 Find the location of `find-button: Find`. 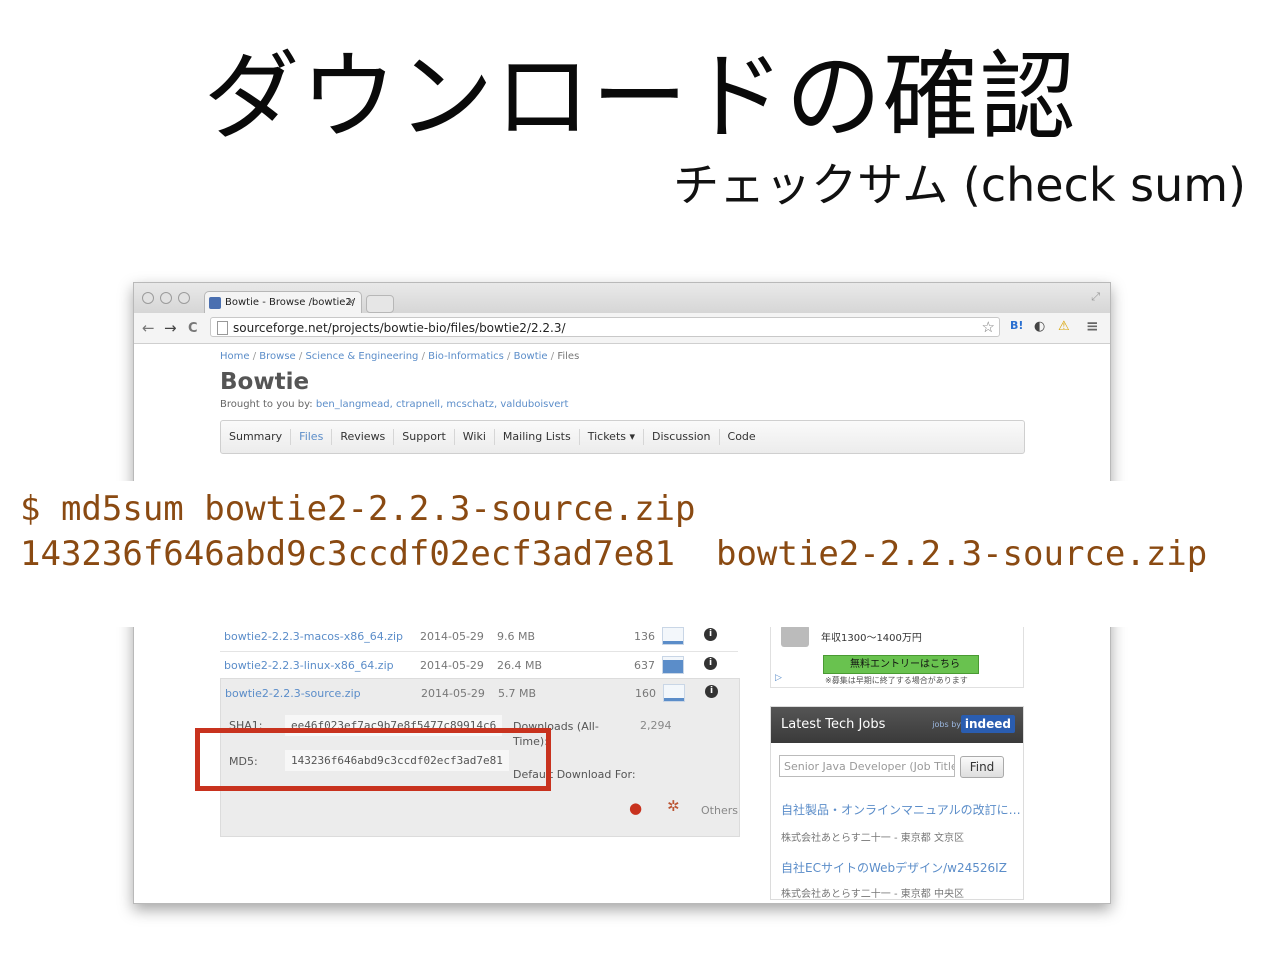

find-button: Find is located at coordinates (982, 767).